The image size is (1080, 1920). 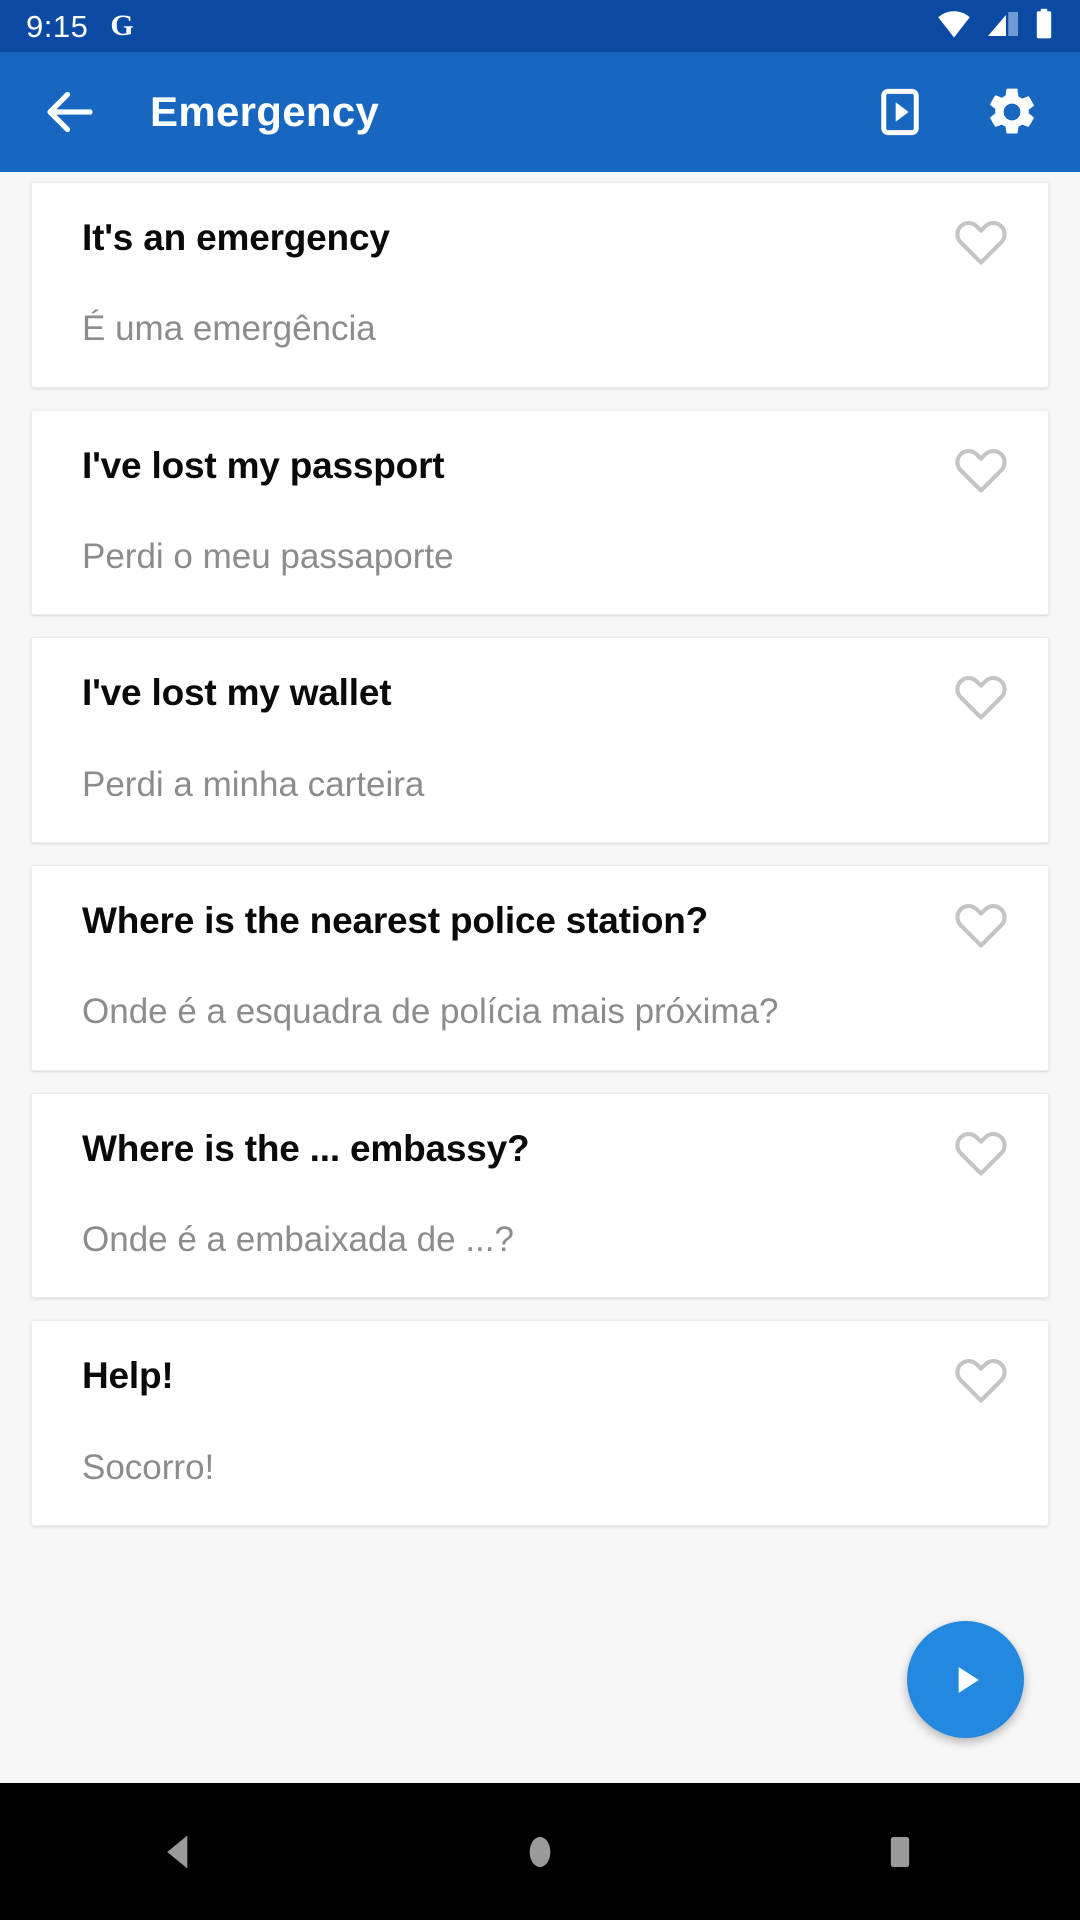 What do you see at coordinates (956, 112) in the screenshot?
I see `app-bar-actions` at bounding box center [956, 112].